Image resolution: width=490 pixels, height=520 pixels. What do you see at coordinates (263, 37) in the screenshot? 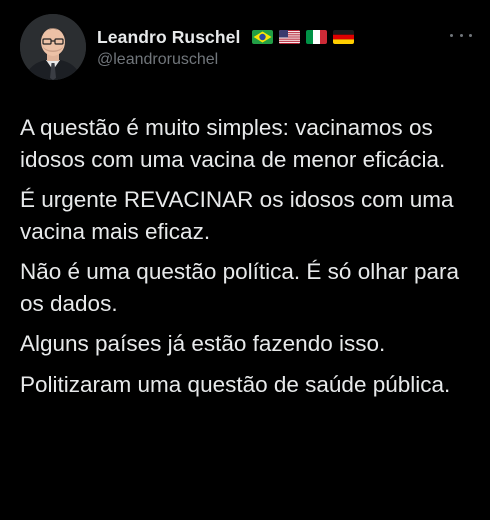
I see `brazil-flag-icon` at bounding box center [263, 37].